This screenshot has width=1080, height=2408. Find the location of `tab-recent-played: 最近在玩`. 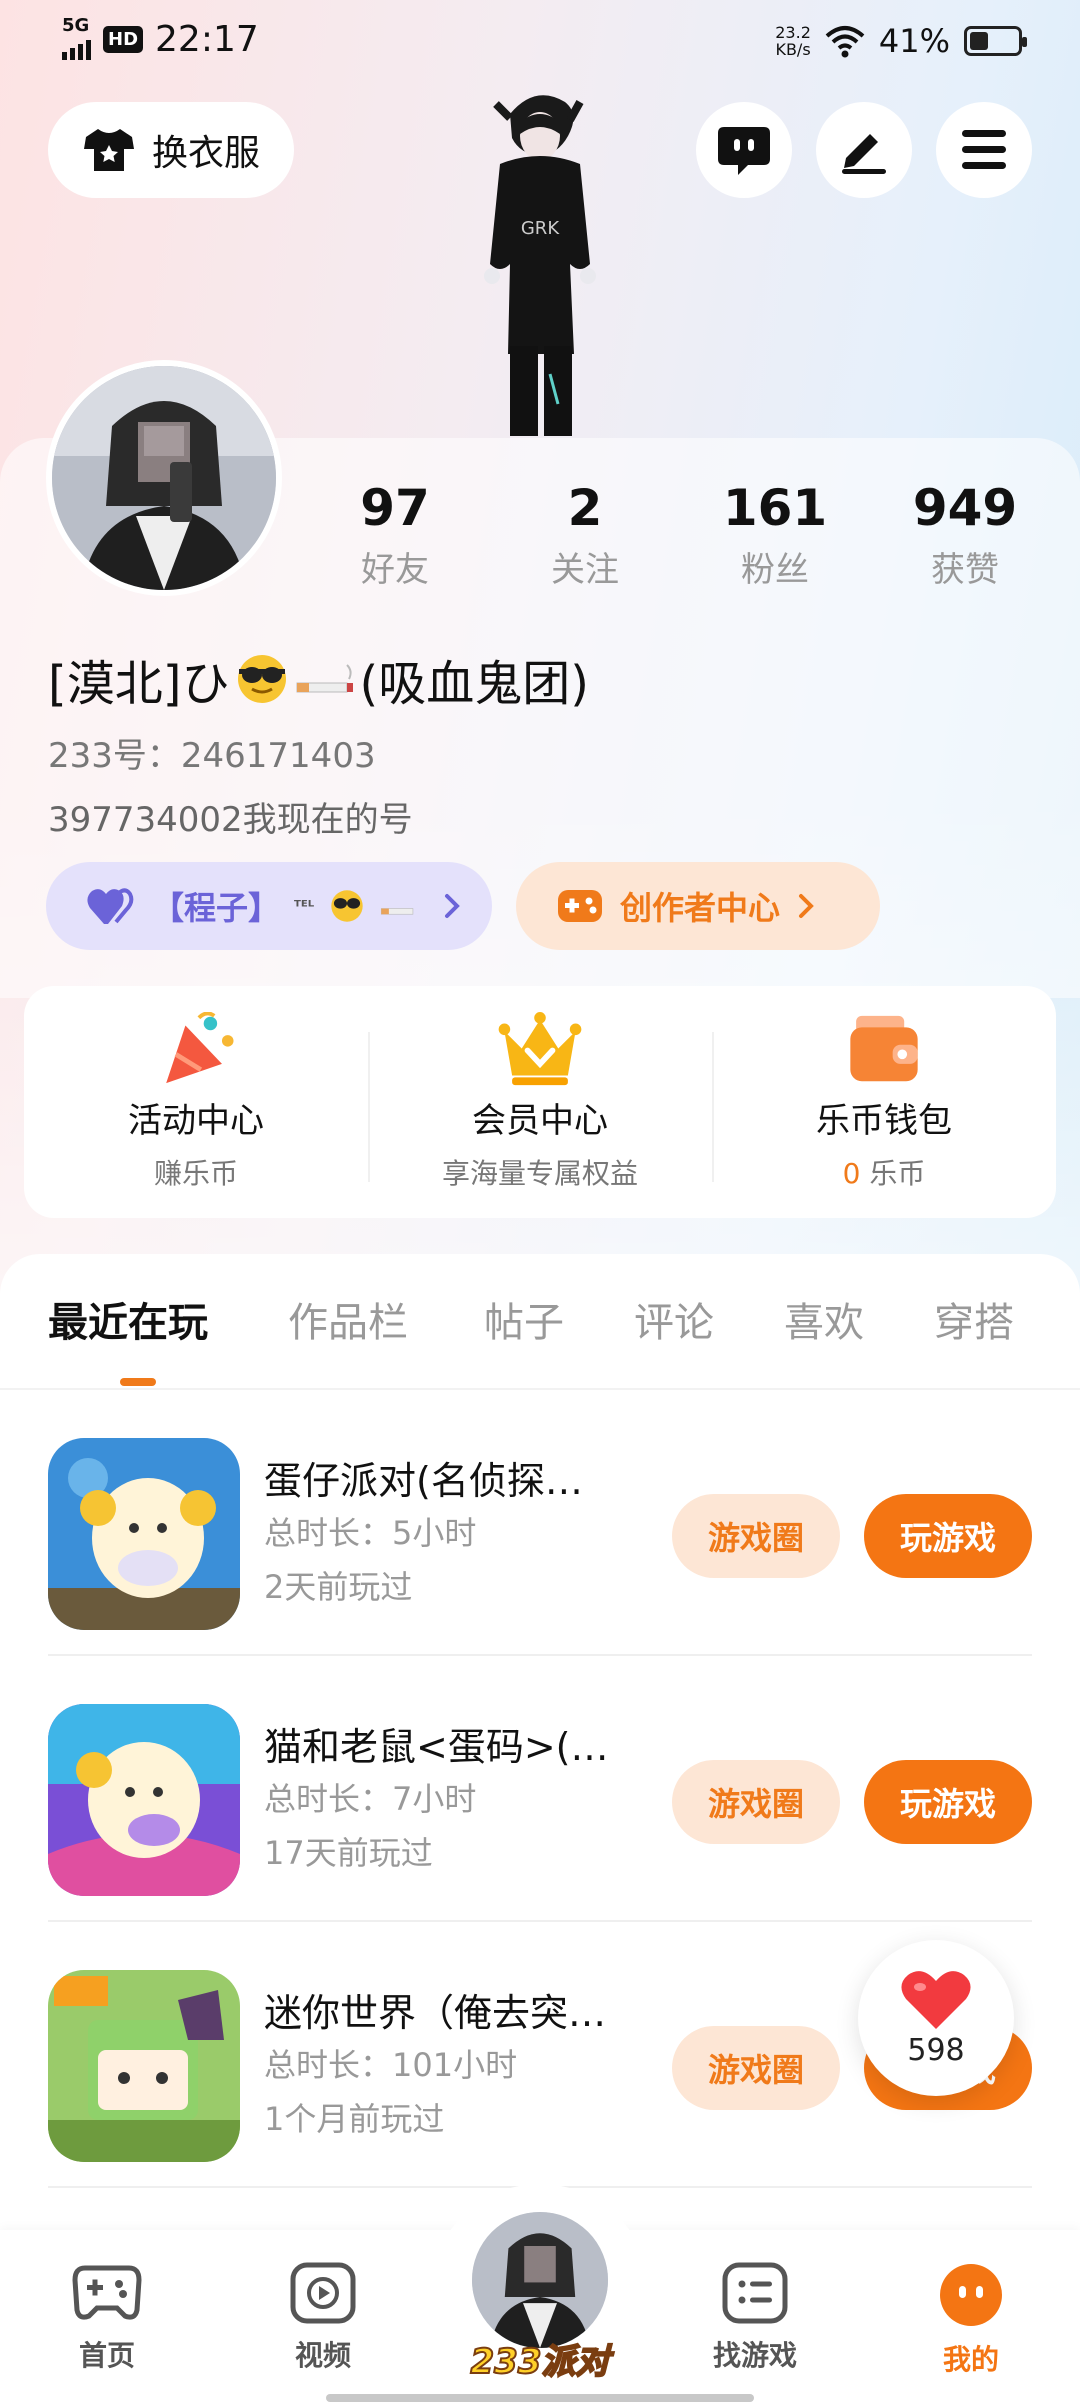

tab-recent-played: 最近在玩 is located at coordinates (128, 1319).